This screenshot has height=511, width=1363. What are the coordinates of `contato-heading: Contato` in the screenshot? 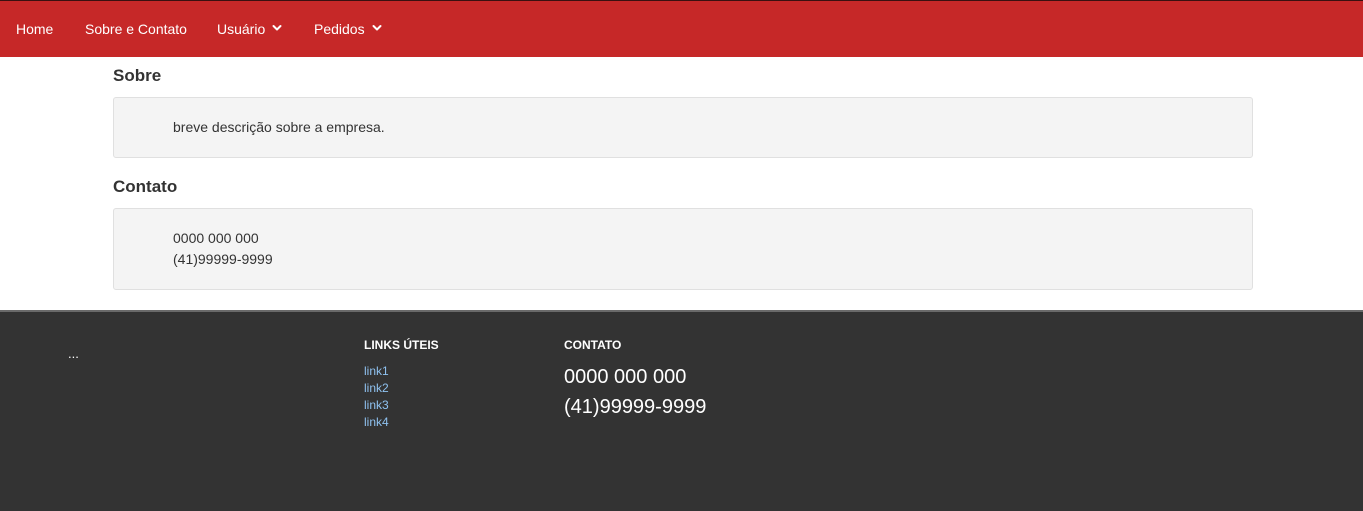 It's located at (145, 186).